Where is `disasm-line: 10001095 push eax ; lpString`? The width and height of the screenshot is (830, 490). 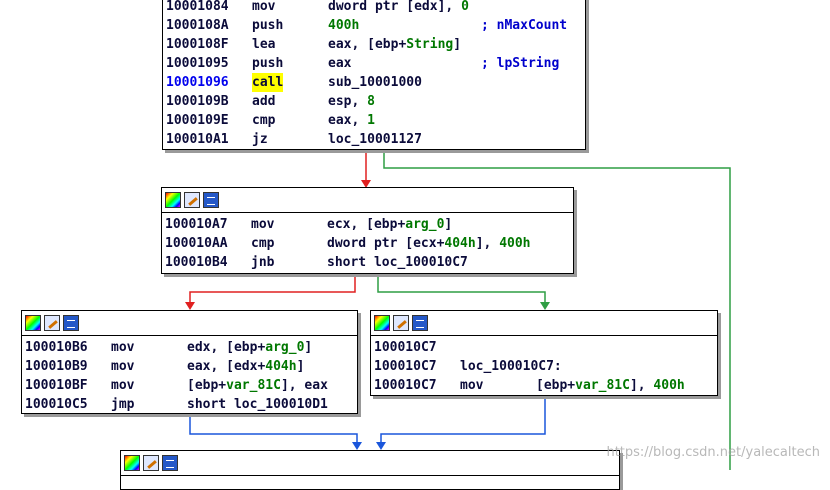
disasm-line: 10001095 push eax ; lpString is located at coordinates (375, 63).